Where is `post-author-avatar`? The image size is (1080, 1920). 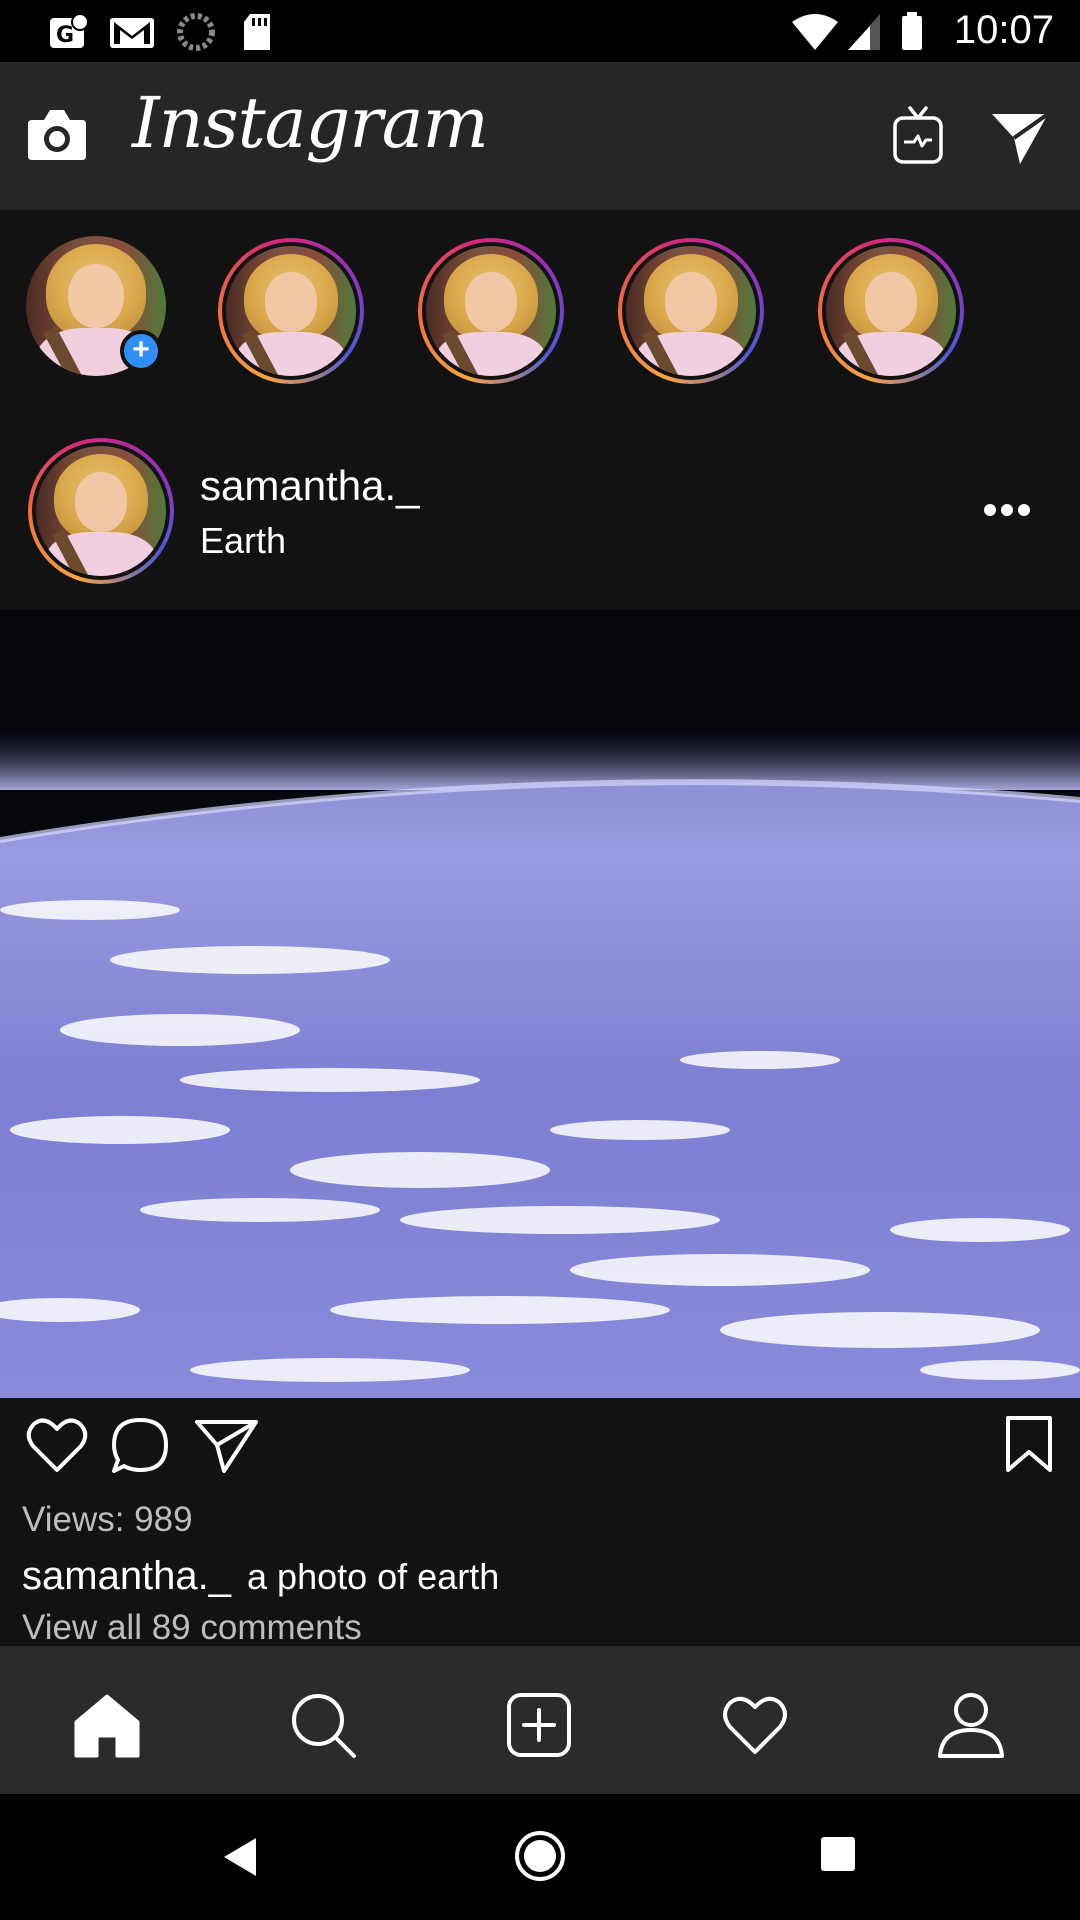
post-author-avatar is located at coordinates (101, 511).